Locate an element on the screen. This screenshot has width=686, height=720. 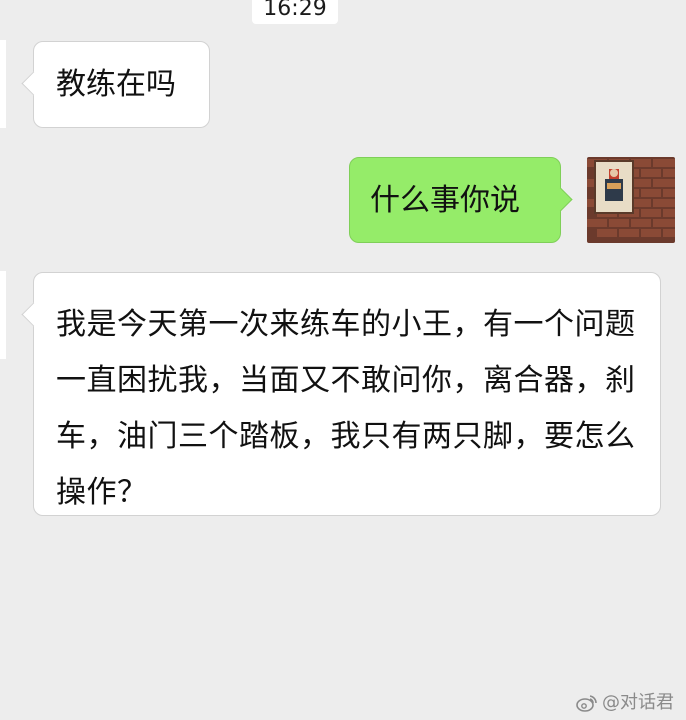
avatar-image is located at coordinates (631, 200).